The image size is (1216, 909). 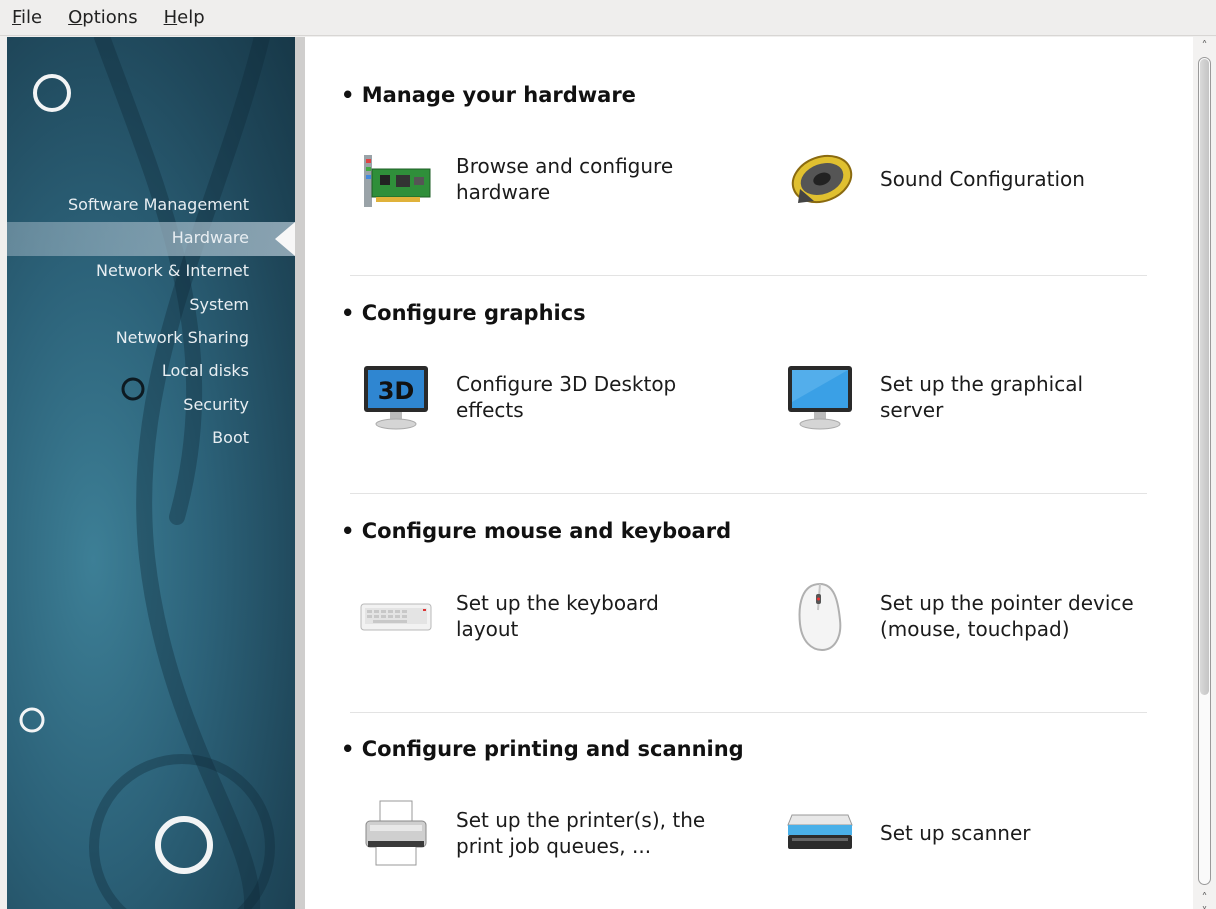 I want to click on scroll-track, so click(x=1204, y=471).